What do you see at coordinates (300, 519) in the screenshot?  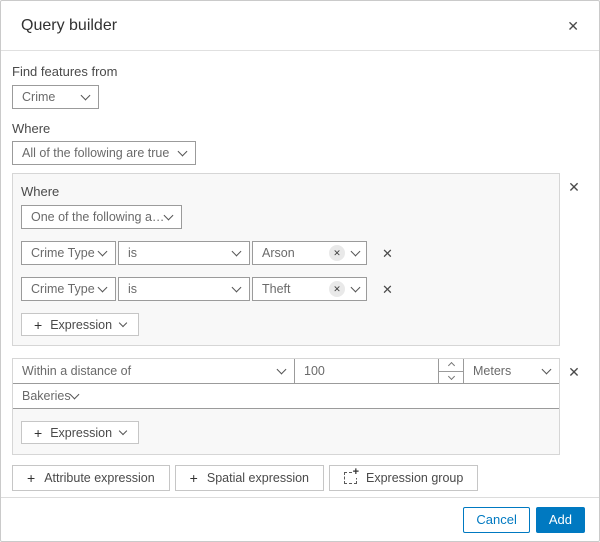 I see `dialog-footer: Cancel Add` at bounding box center [300, 519].